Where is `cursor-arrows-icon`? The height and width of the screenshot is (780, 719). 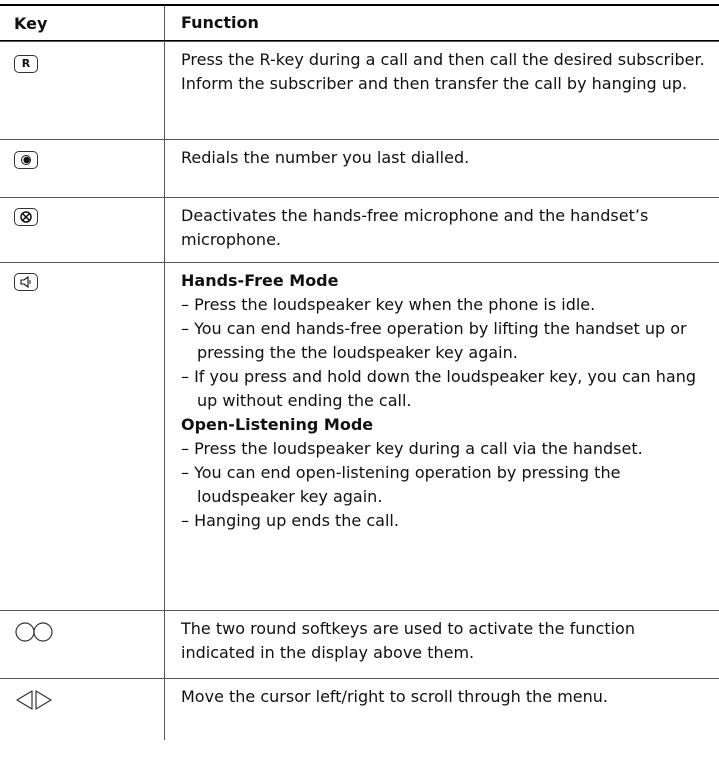
cursor-arrows-icon is located at coordinates (34, 700).